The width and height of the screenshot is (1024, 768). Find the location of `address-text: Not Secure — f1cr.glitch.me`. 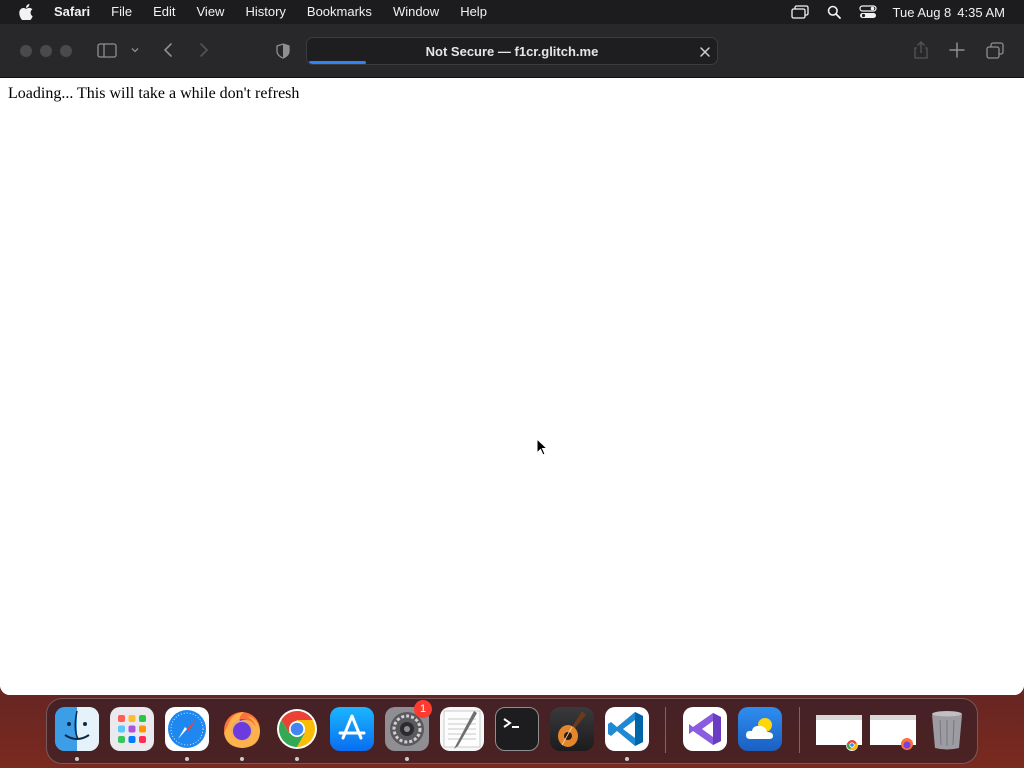

address-text: Not Secure — f1cr.glitch.me is located at coordinates (512, 51).